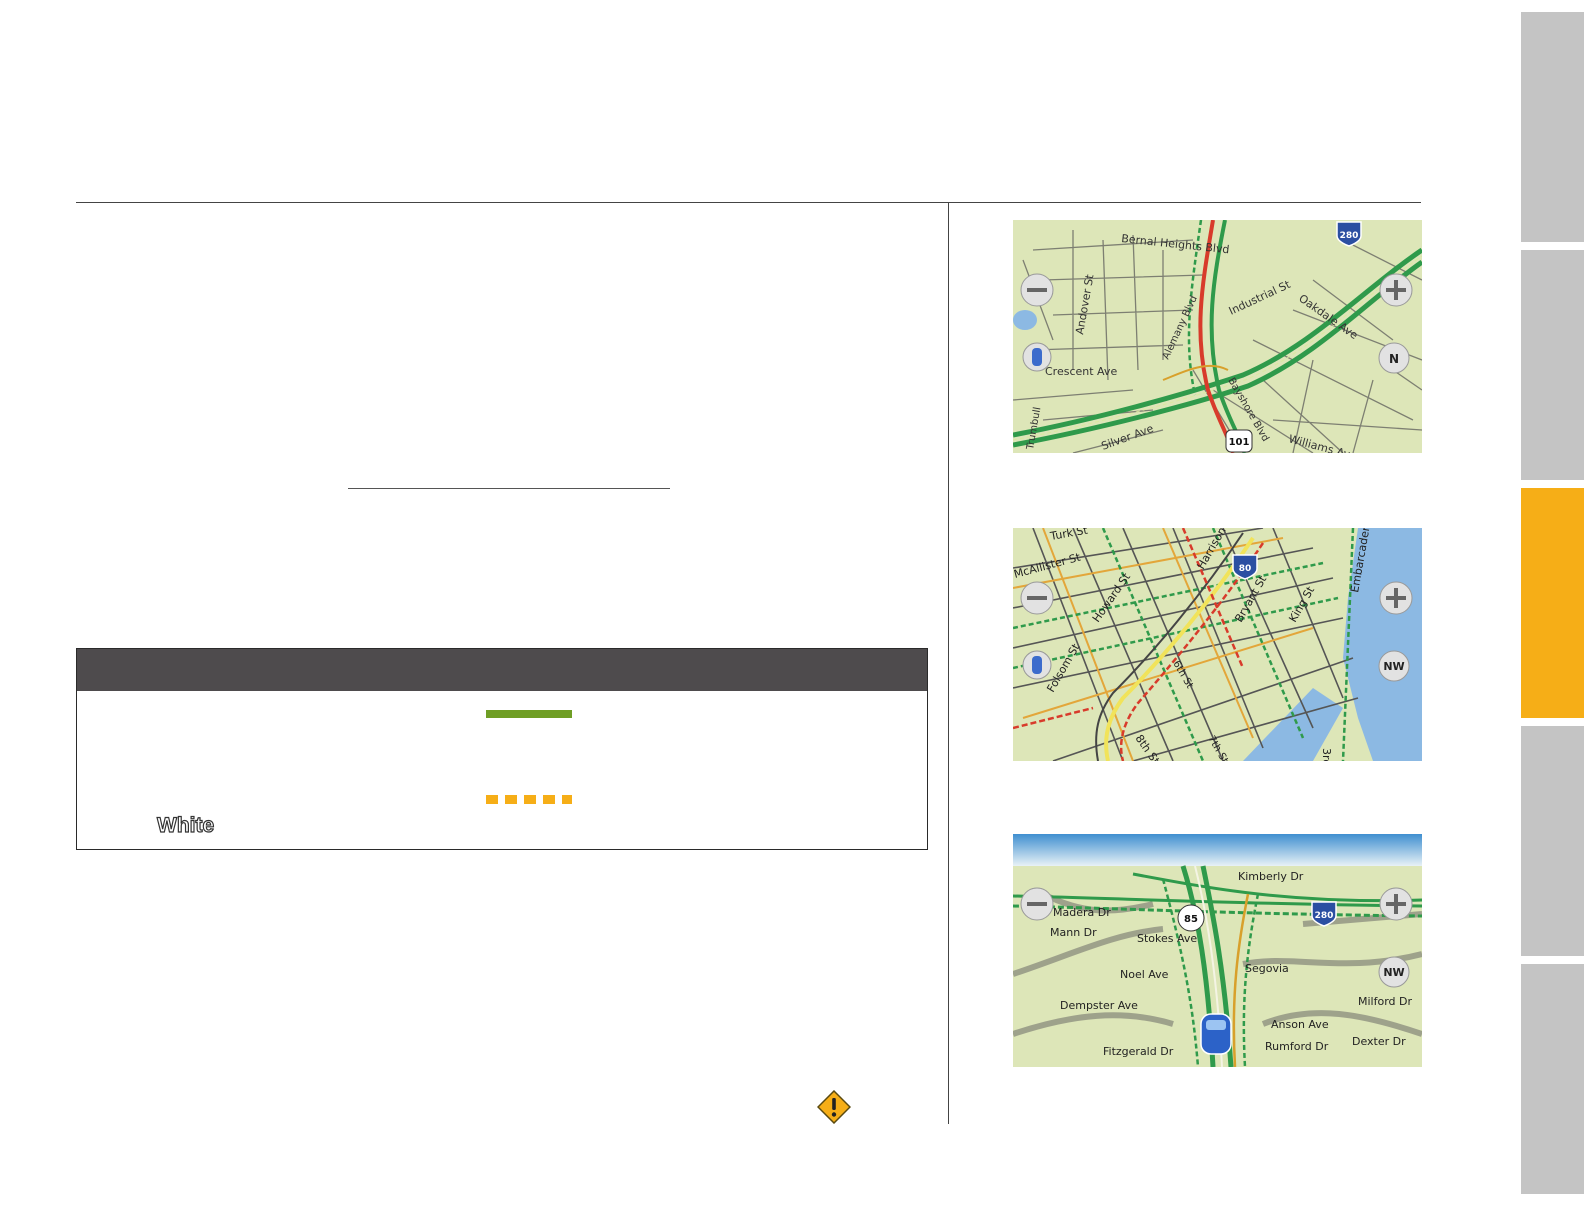 This screenshot has height=1224, width=1584. Describe the element at coordinates (1082, 912) in the screenshot. I see `street-label: Madera Dr` at that location.